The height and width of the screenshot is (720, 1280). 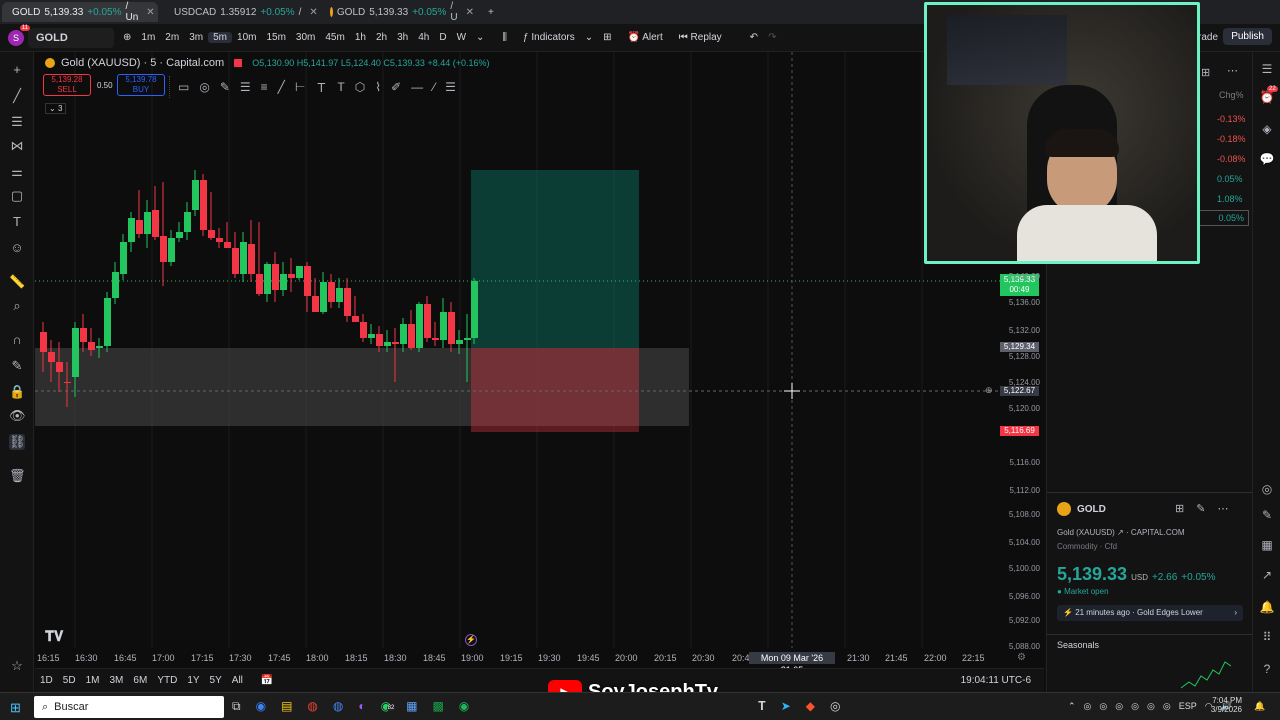 What do you see at coordinates (225, 87) in the screenshot?
I see `brush-icon: ✎` at bounding box center [225, 87].